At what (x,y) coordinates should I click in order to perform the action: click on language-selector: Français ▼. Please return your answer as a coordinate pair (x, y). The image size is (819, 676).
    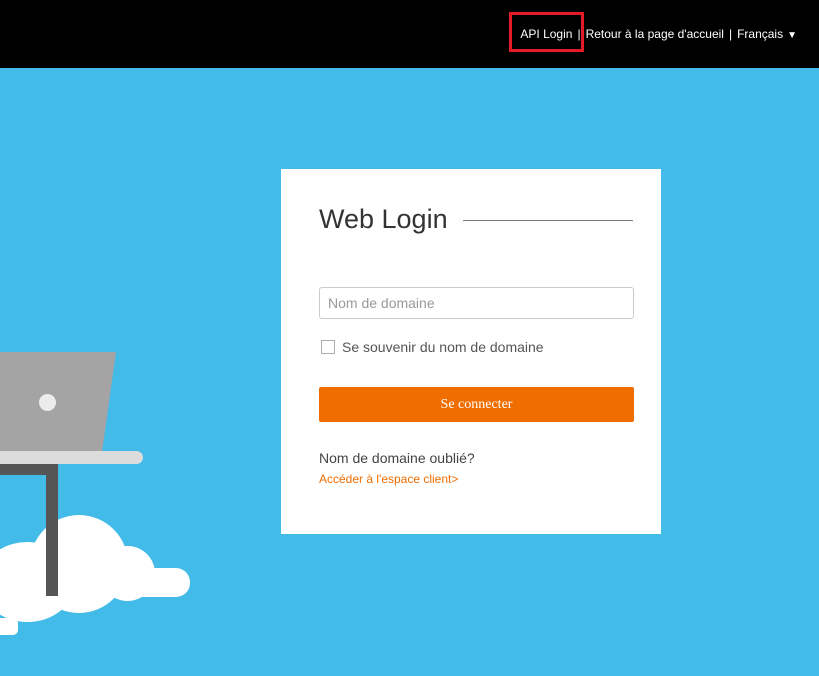
    Looking at the image, I should click on (767, 34).